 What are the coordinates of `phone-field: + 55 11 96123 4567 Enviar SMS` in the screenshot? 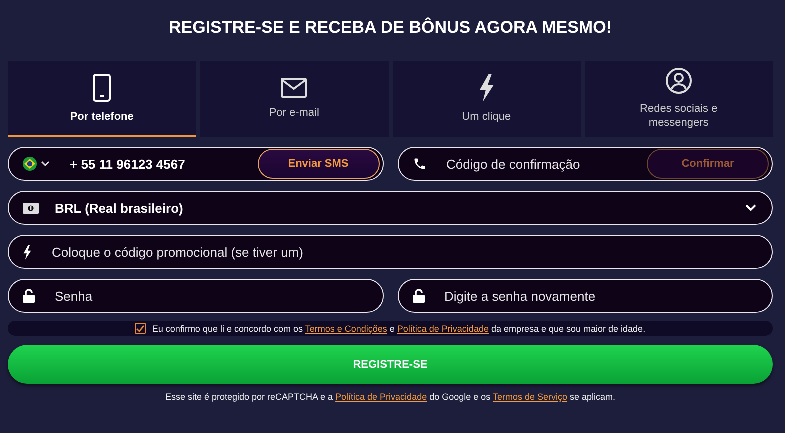 It's located at (196, 164).